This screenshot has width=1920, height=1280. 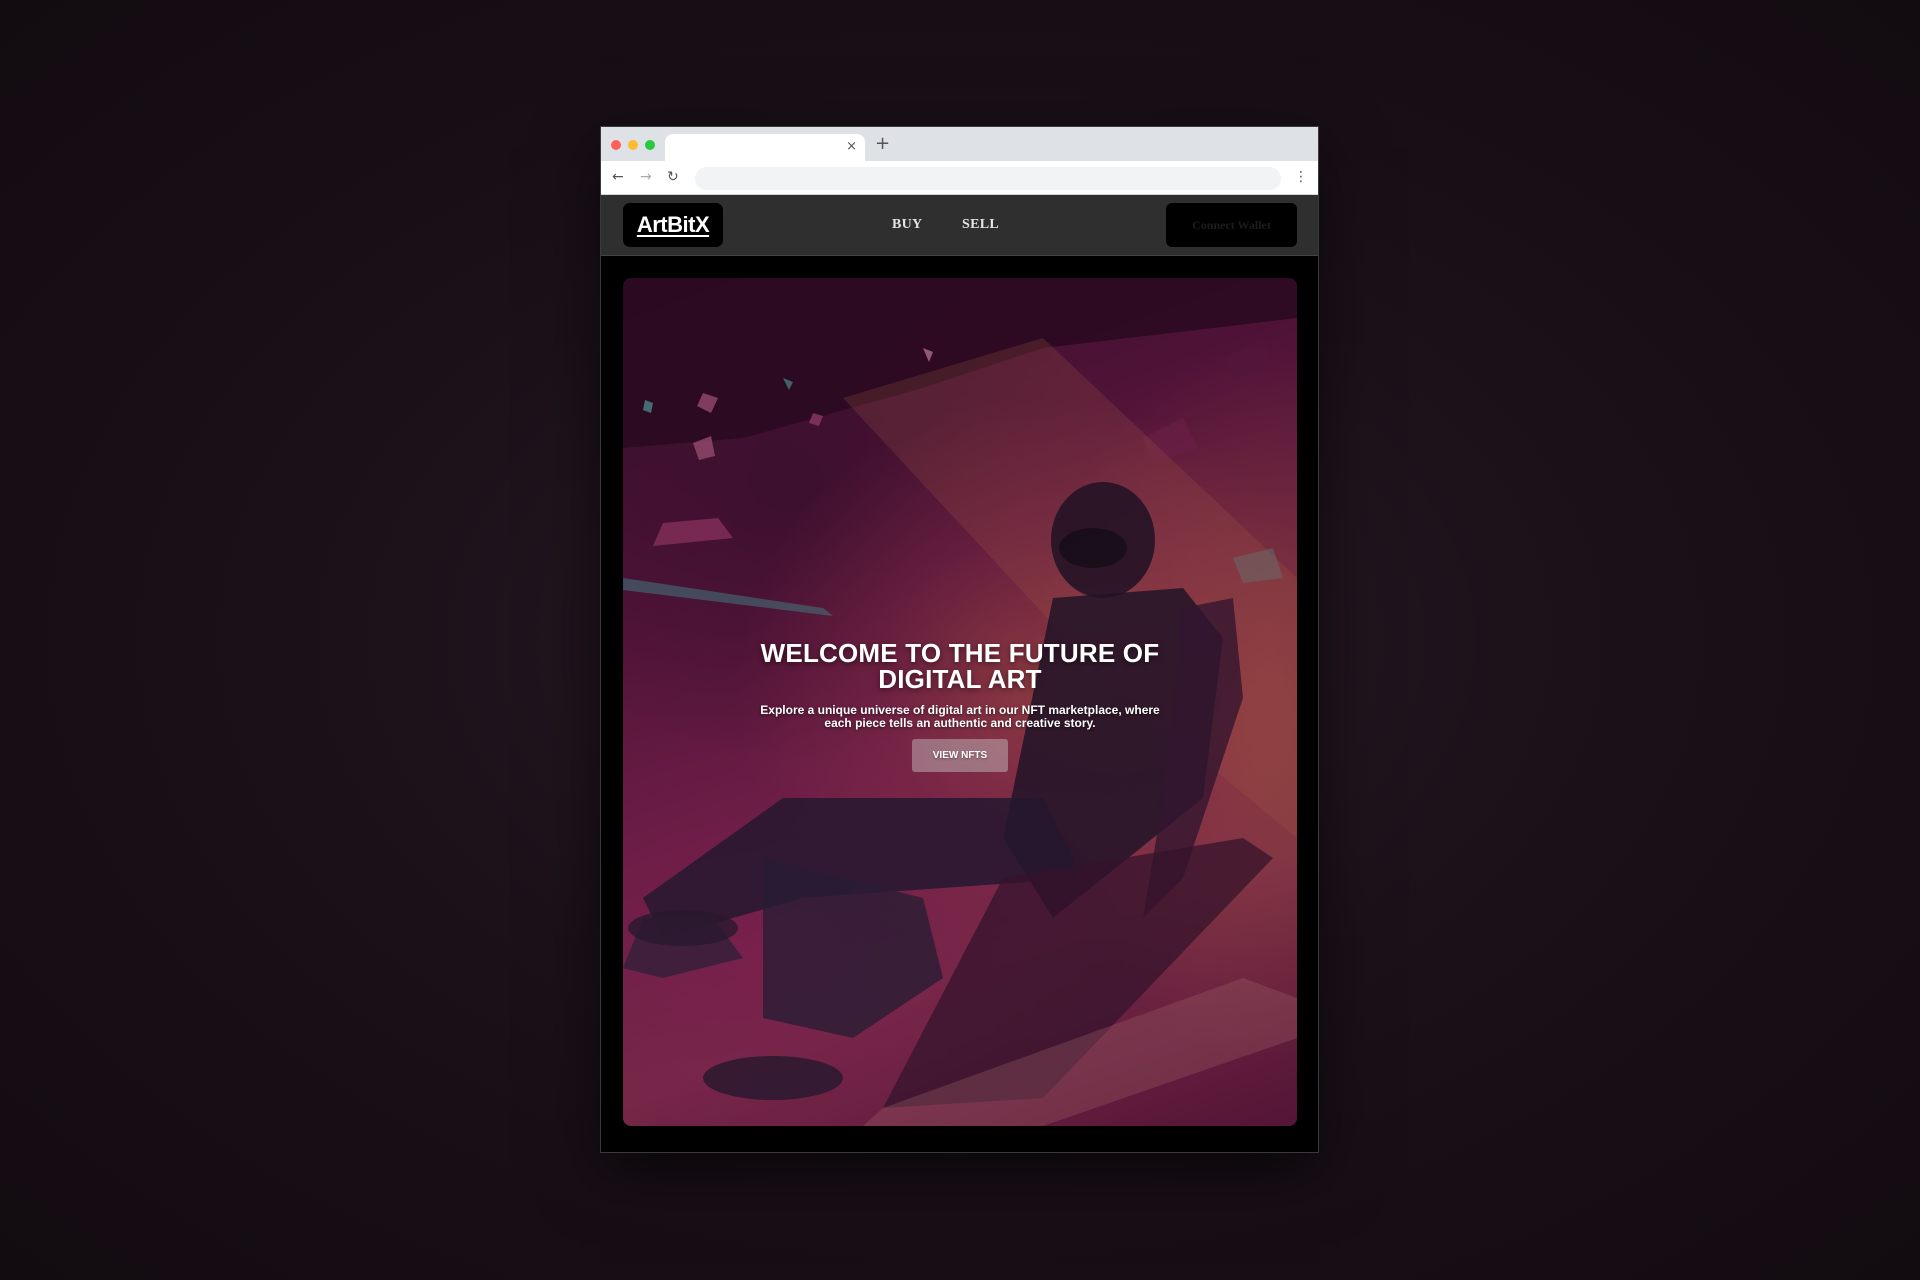 I want to click on minimize-window-dot, so click(x=633, y=145).